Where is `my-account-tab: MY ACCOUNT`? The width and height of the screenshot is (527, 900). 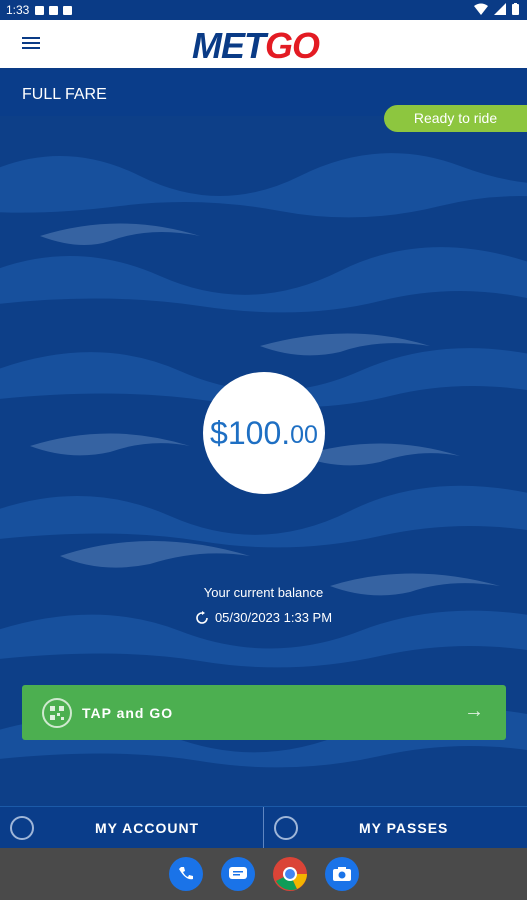
my-account-tab: MY ACCOUNT is located at coordinates (131, 828).